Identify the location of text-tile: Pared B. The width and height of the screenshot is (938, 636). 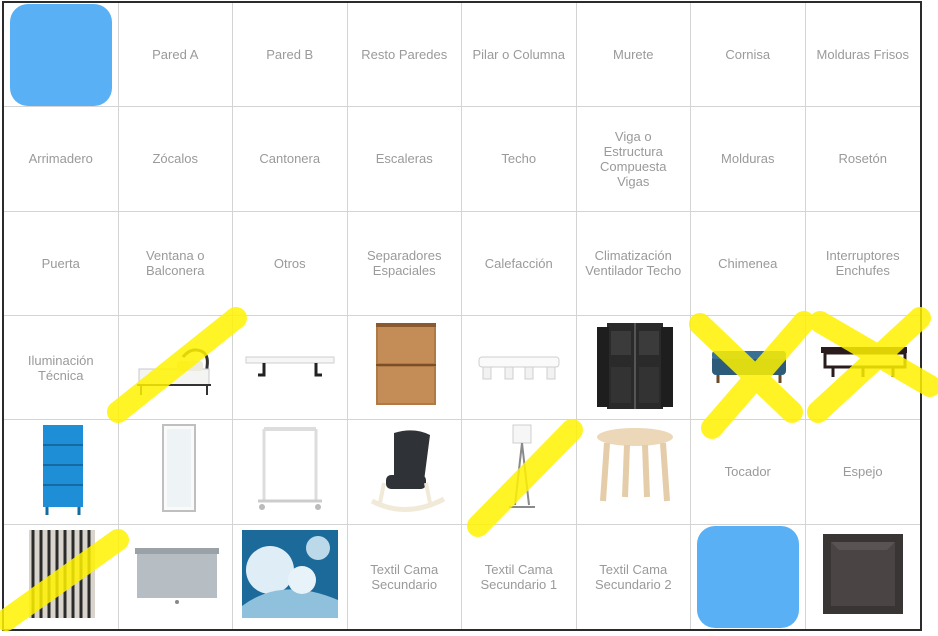
(290, 55).